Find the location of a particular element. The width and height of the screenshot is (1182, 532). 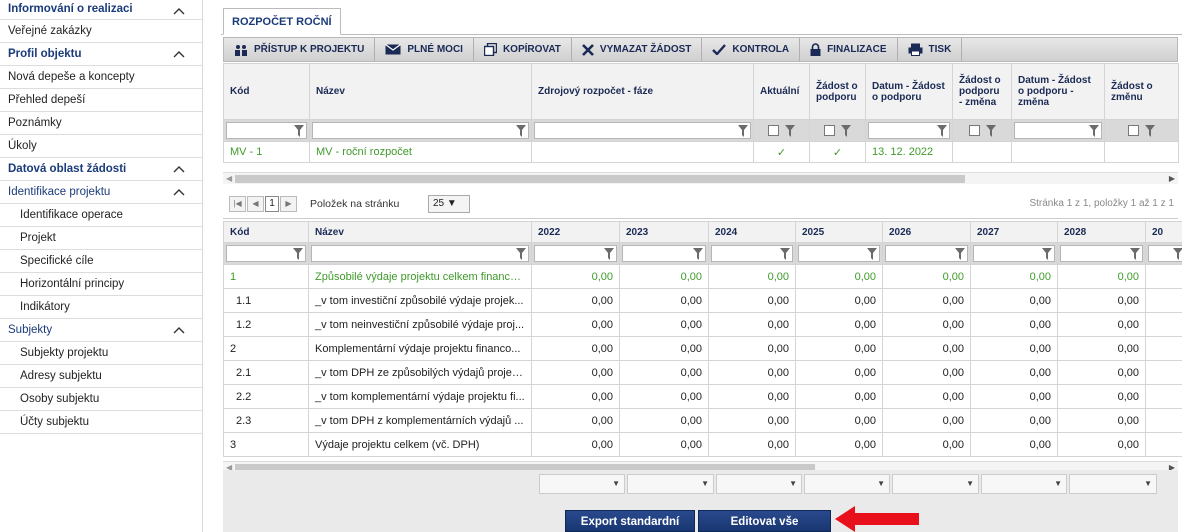

sidebar-item: Datová oblast žádosti is located at coordinates (101, 169).